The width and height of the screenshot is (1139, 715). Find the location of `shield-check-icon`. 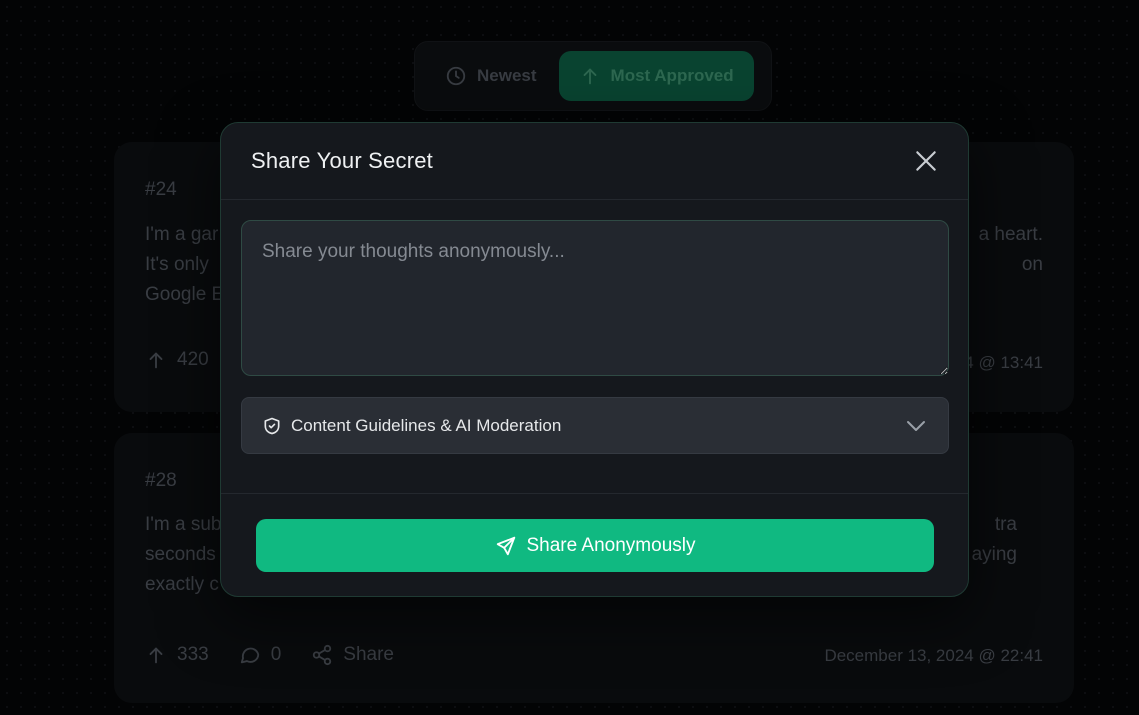

shield-check-icon is located at coordinates (272, 425).